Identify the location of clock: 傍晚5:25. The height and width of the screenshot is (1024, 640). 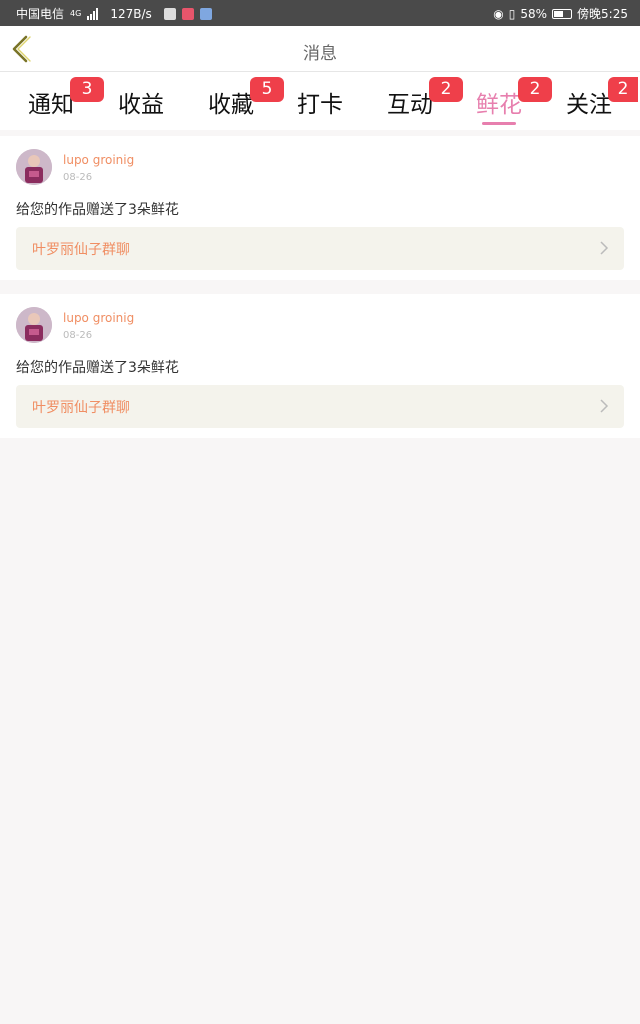
(602, 14).